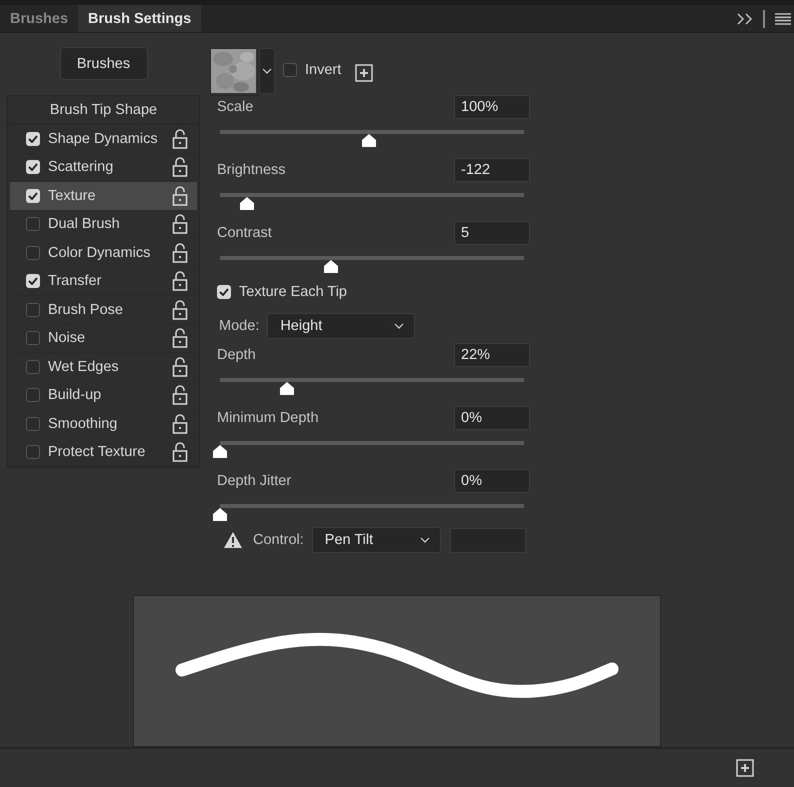  What do you see at coordinates (84, 366) in the screenshot?
I see `option-label: Wet Edges` at bounding box center [84, 366].